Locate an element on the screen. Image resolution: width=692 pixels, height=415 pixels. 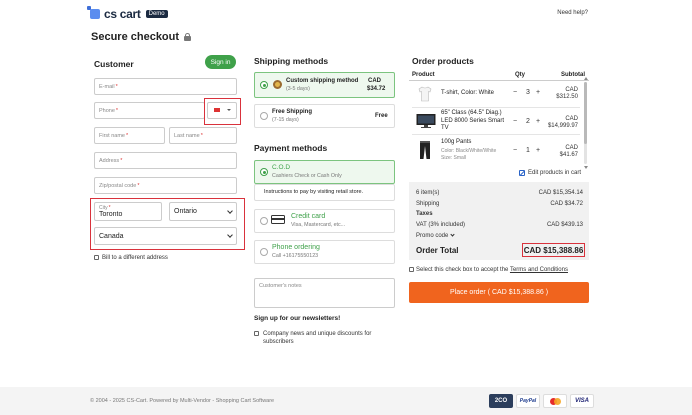
mastercard-payment-icon is located at coordinates (555, 401).